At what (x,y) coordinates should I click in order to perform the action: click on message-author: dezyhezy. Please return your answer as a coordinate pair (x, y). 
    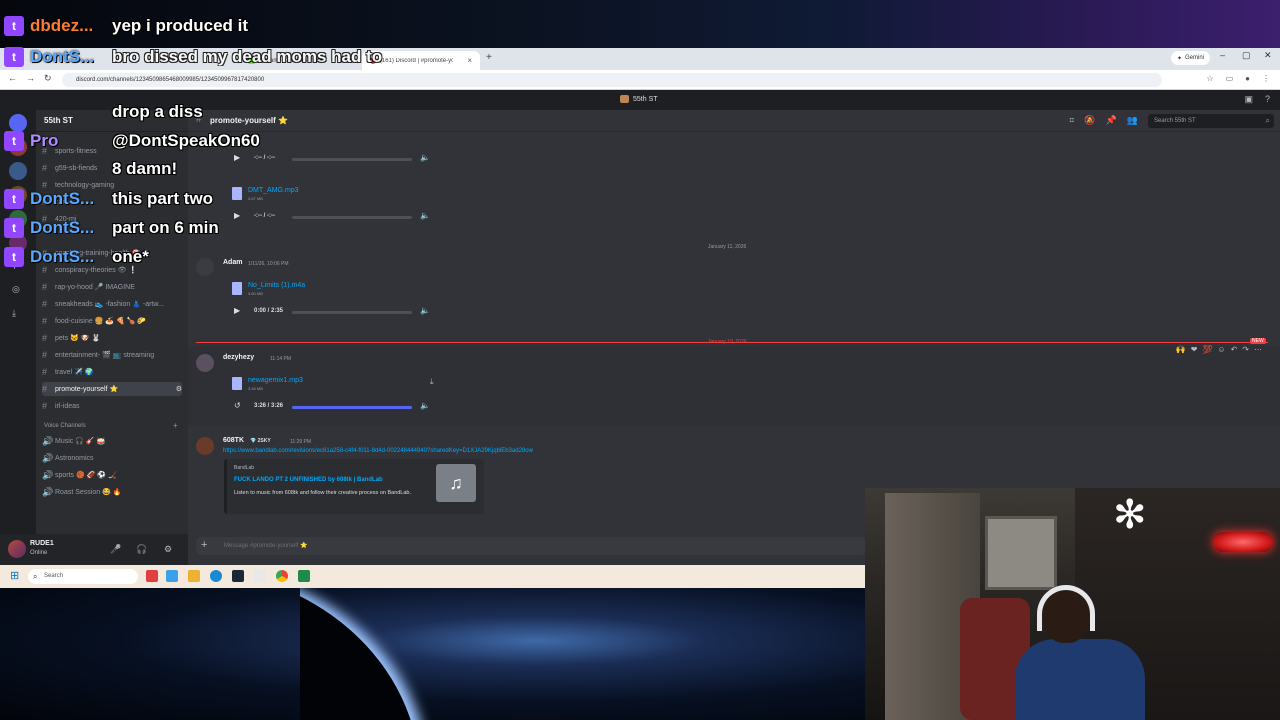
    Looking at the image, I should click on (238, 357).